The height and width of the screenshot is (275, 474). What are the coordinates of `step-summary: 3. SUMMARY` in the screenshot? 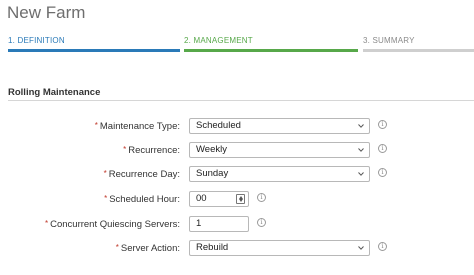 It's located at (418, 45).